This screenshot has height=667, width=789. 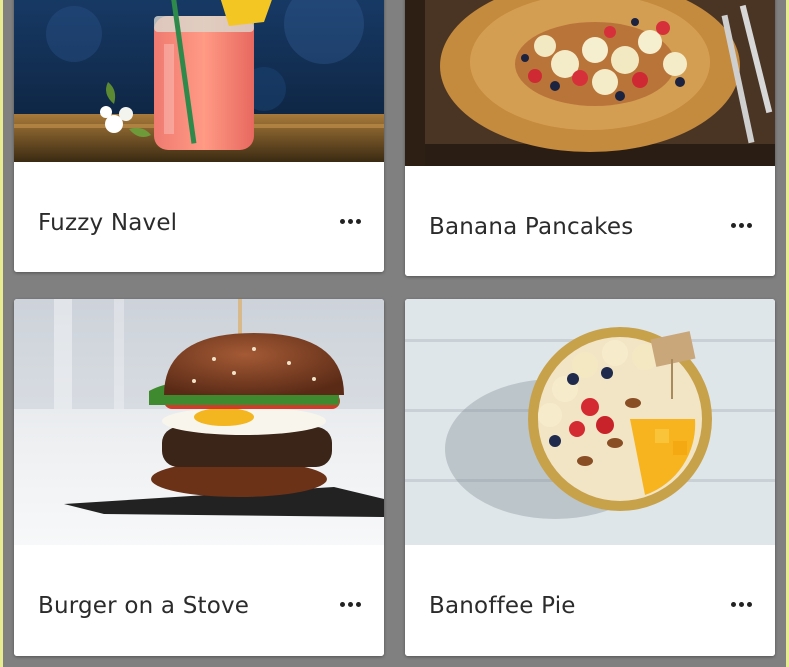 What do you see at coordinates (199, 81) in the screenshot?
I see `recipe-image-fuzzy-navel` at bounding box center [199, 81].